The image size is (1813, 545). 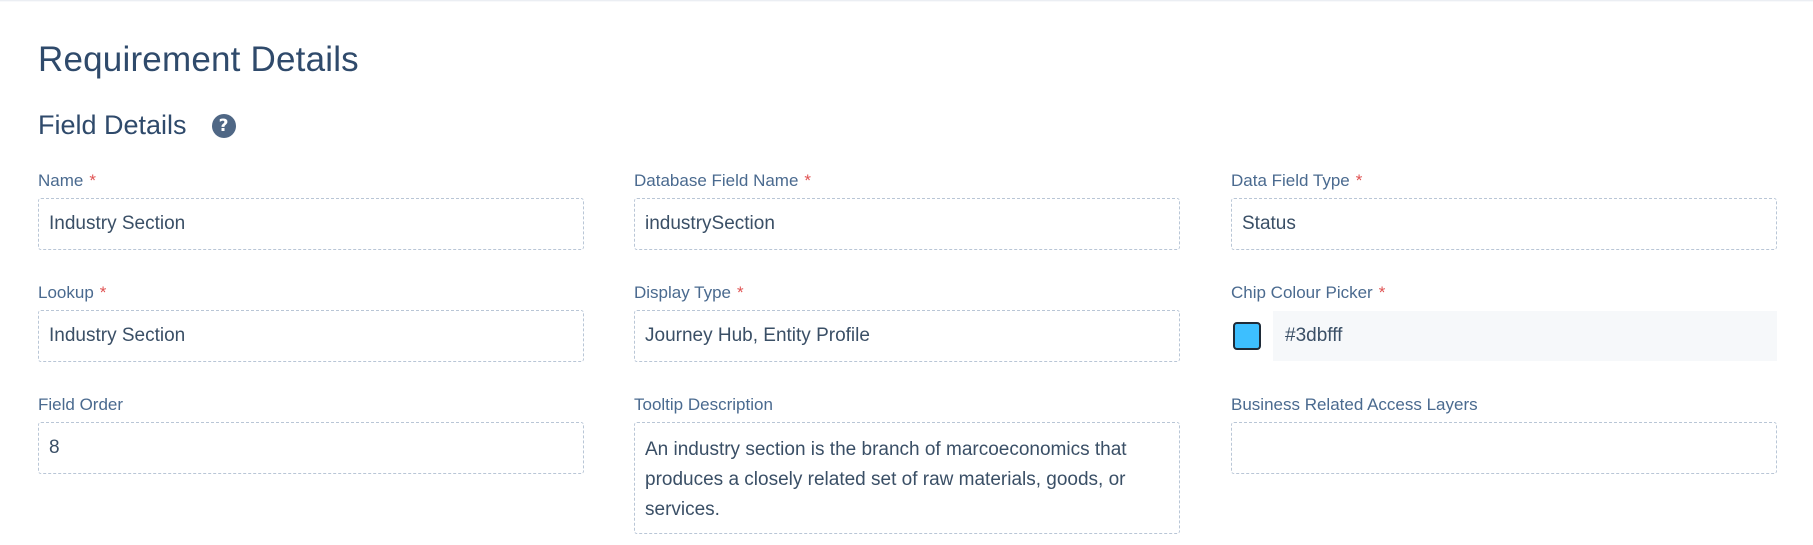 What do you see at coordinates (311, 224) in the screenshot?
I see `name-input: Industry Section` at bounding box center [311, 224].